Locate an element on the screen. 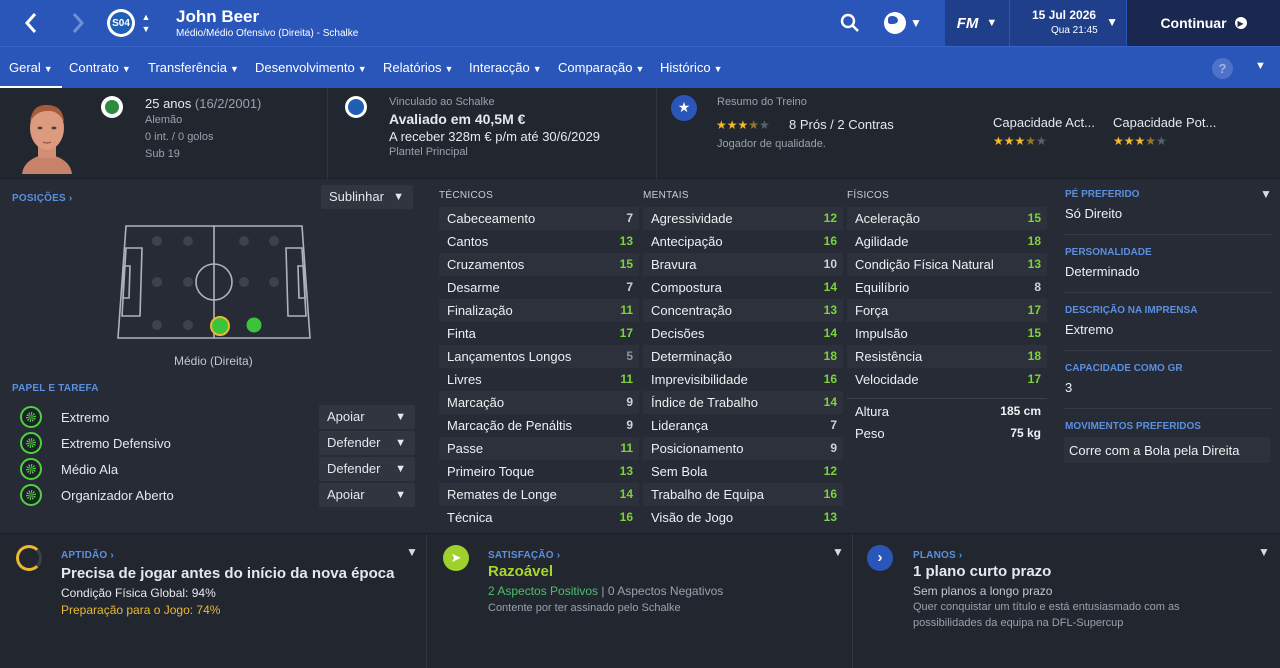 Image resolution: width=1280 pixels, height=668 pixels. training-title: Resumo do Treino is located at coordinates (762, 102).